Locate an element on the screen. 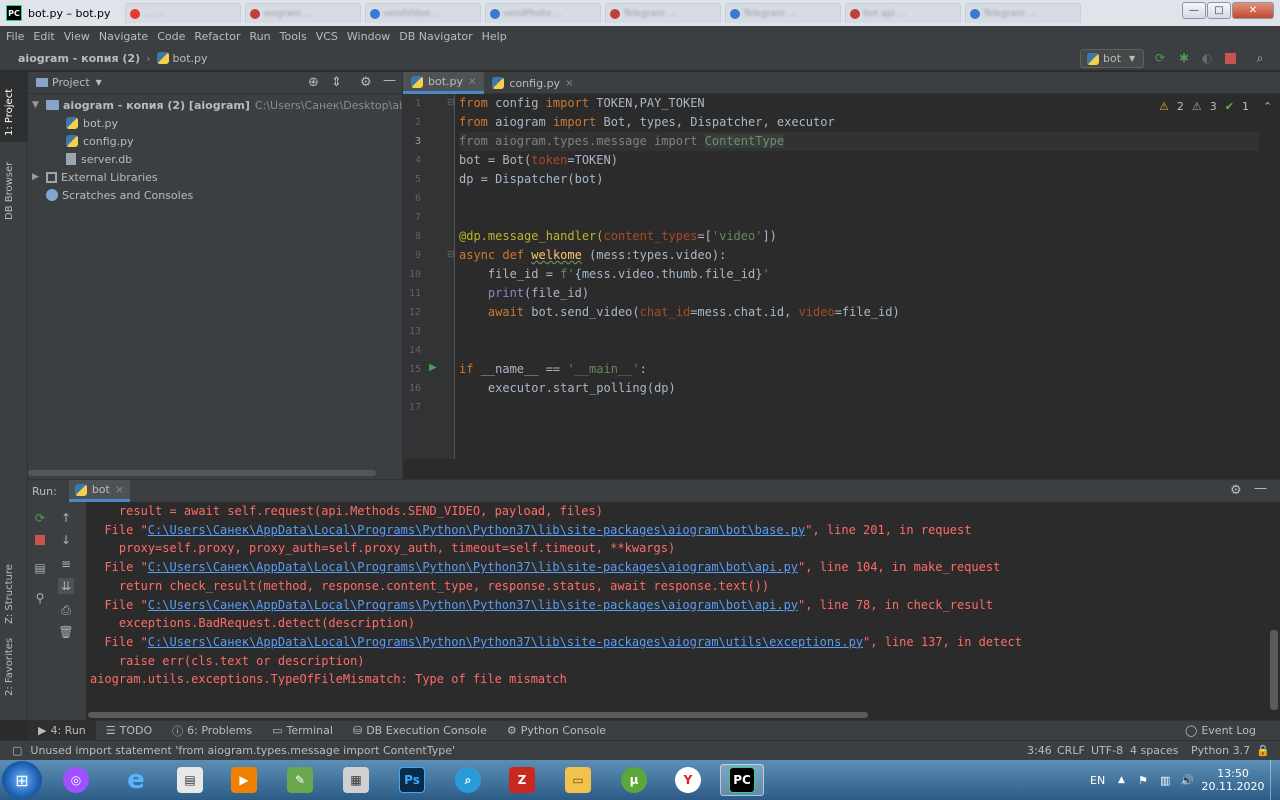 The image size is (1280, 800). run-gutter-icon: ▶ is located at coordinates (433, 367).